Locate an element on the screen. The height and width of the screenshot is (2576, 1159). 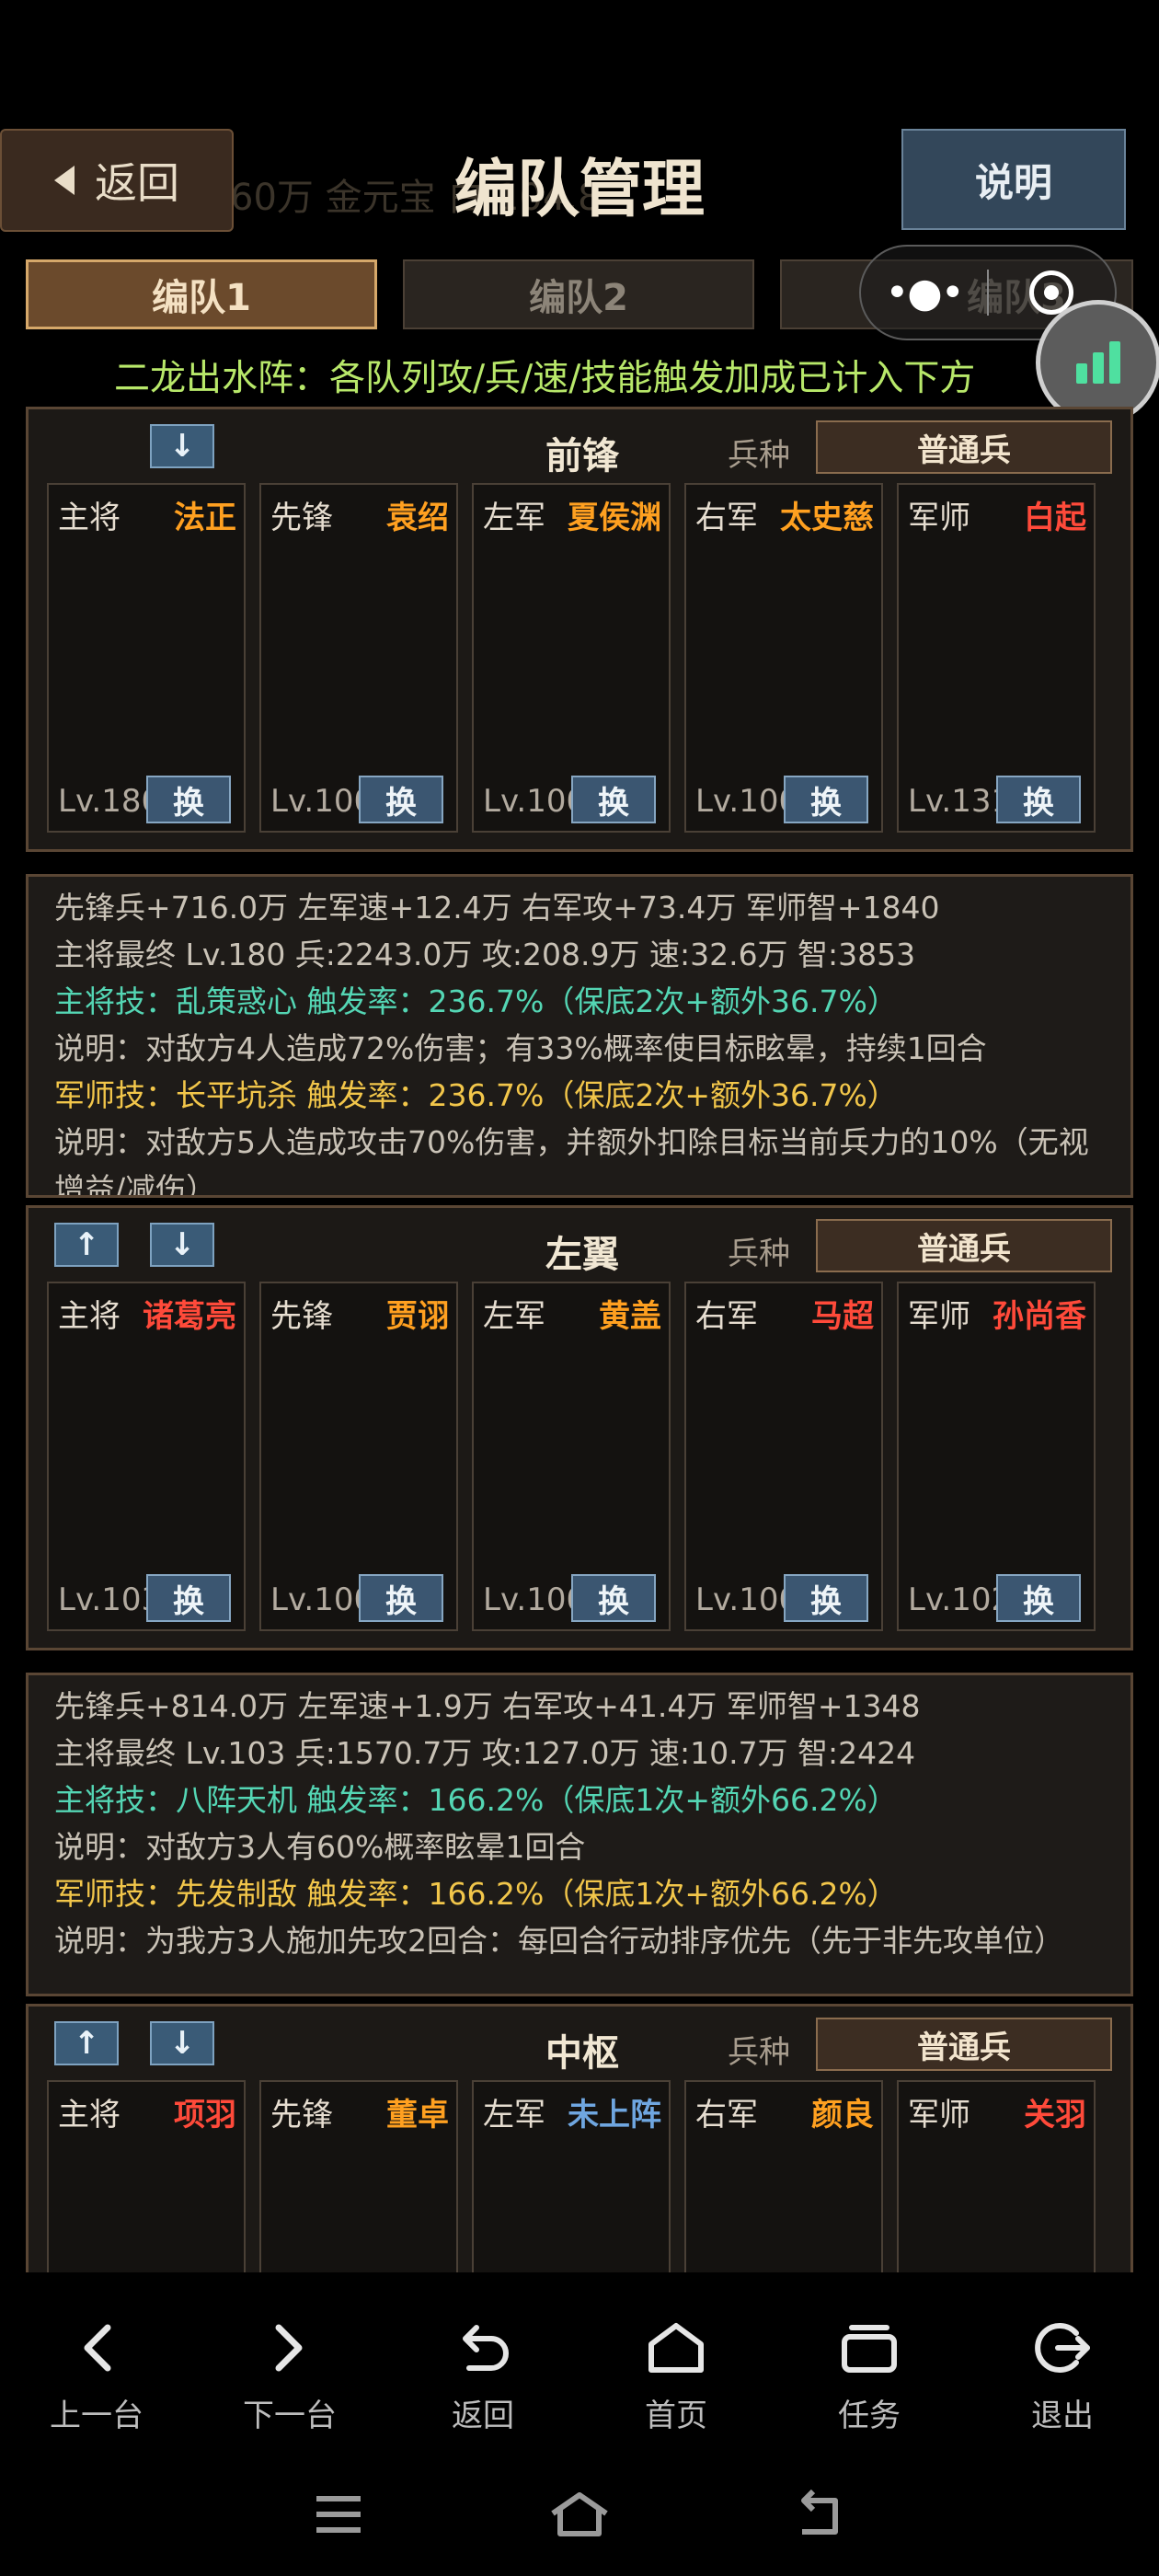
strategist-skill-text: 军师技：先发制敌 触发率：166.2%（保底1次+额外66.2%） is located at coordinates (476, 1894).